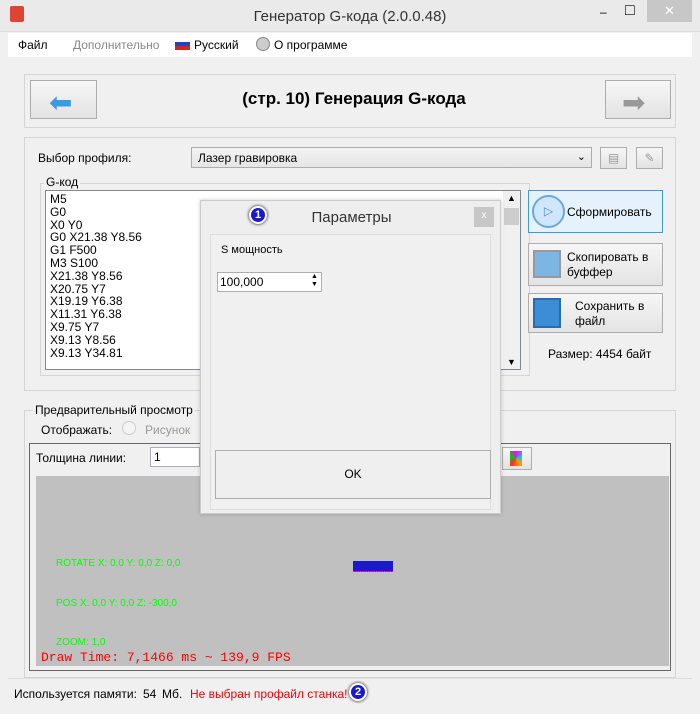 This screenshot has height=714, width=700. What do you see at coordinates (310, 45) in the screenshot?
I see `menu-about: О программе` at bounding box center [310, 45].